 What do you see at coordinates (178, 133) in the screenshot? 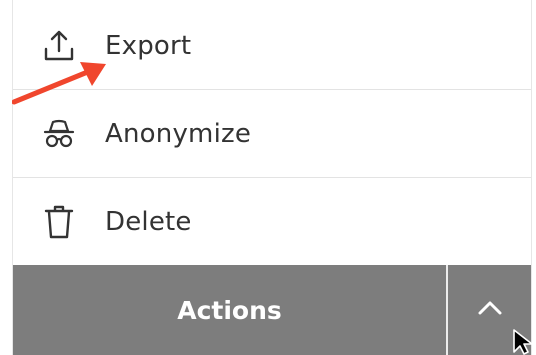
I see `menu-item-label: Anonymize` at bounding box center [178, 133].